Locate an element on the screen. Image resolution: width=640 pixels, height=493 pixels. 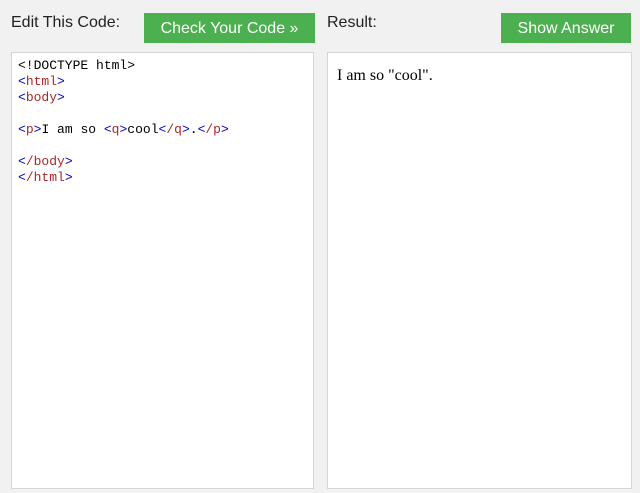
code-line-body-close: </body> is located at coordinates (45, 161).